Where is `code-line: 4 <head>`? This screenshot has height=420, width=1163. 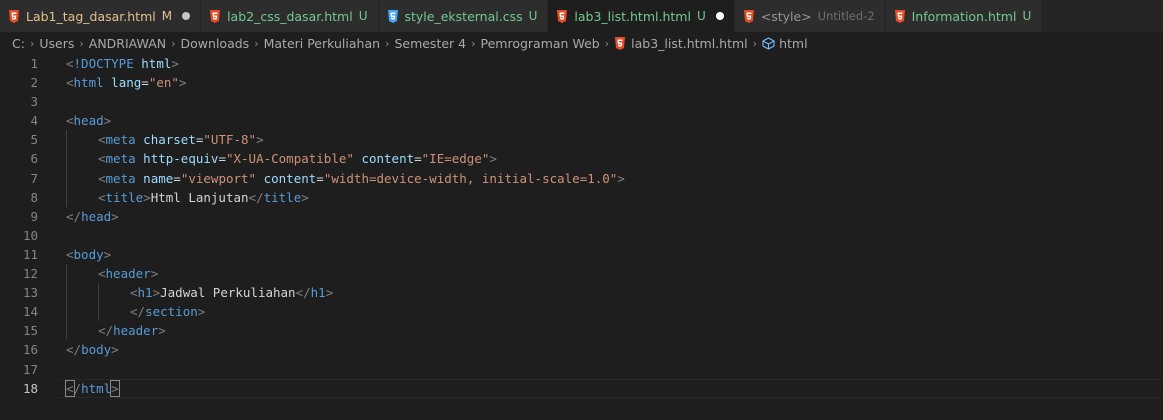
code-line: 4 <head> is located at coordinates (581, 120).